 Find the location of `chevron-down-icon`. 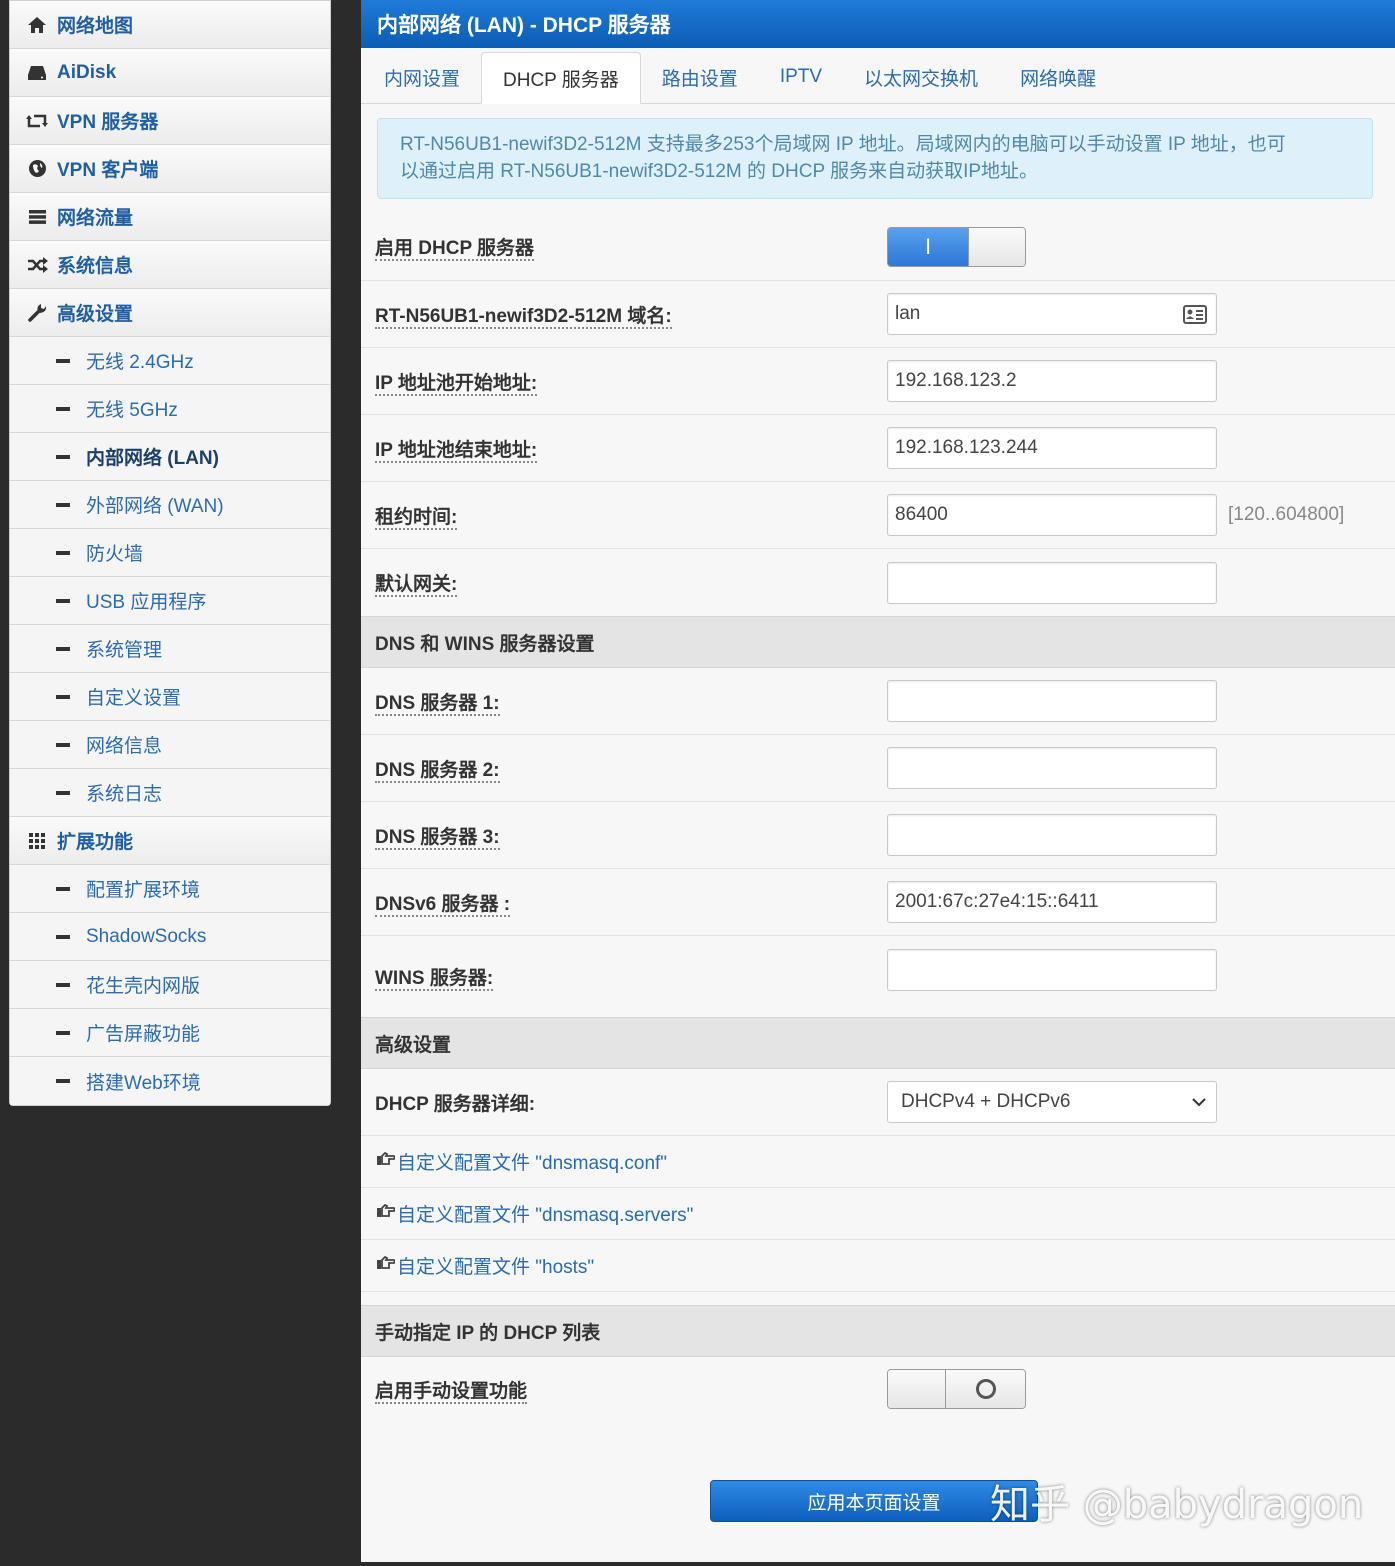

chevron-down-icon is located at coordinates (1199, 1101).